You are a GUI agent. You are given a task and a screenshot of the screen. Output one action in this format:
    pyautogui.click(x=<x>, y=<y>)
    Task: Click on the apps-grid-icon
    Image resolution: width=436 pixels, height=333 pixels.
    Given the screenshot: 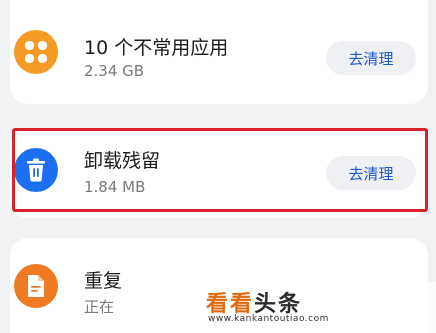 What is the action you would take?
    pyautogui.click(x=36, y=52)
    